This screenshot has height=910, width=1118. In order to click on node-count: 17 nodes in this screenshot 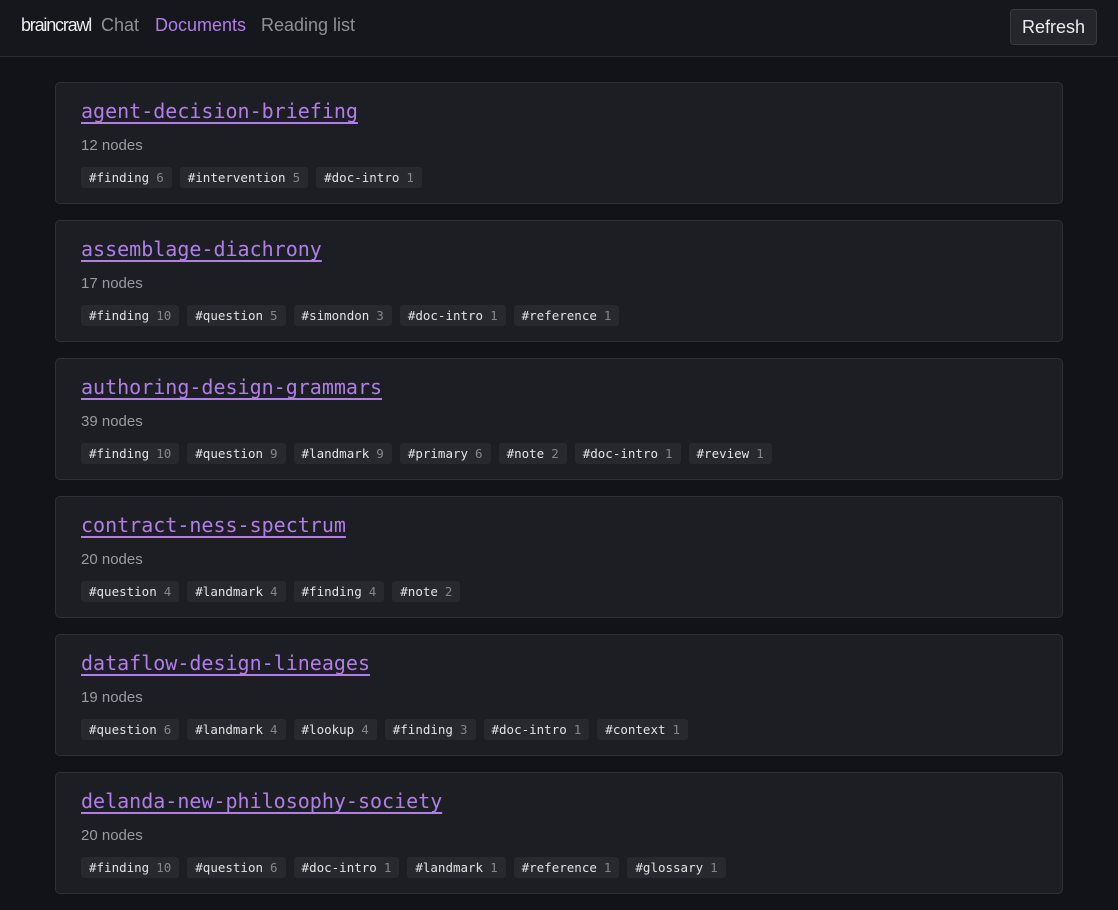, I will do `click(112, 283)`.